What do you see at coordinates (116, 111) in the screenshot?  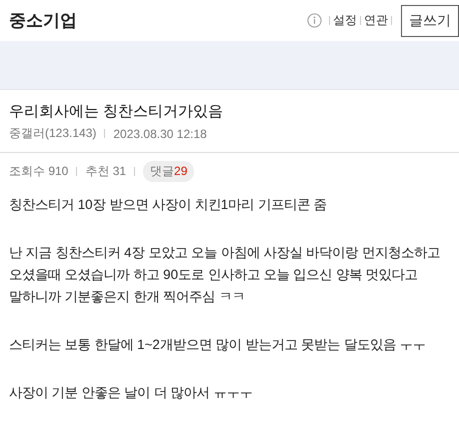 I see `post-title: 우리회사에는 칭찬스티거가있음` at bounding box center [116, 111].